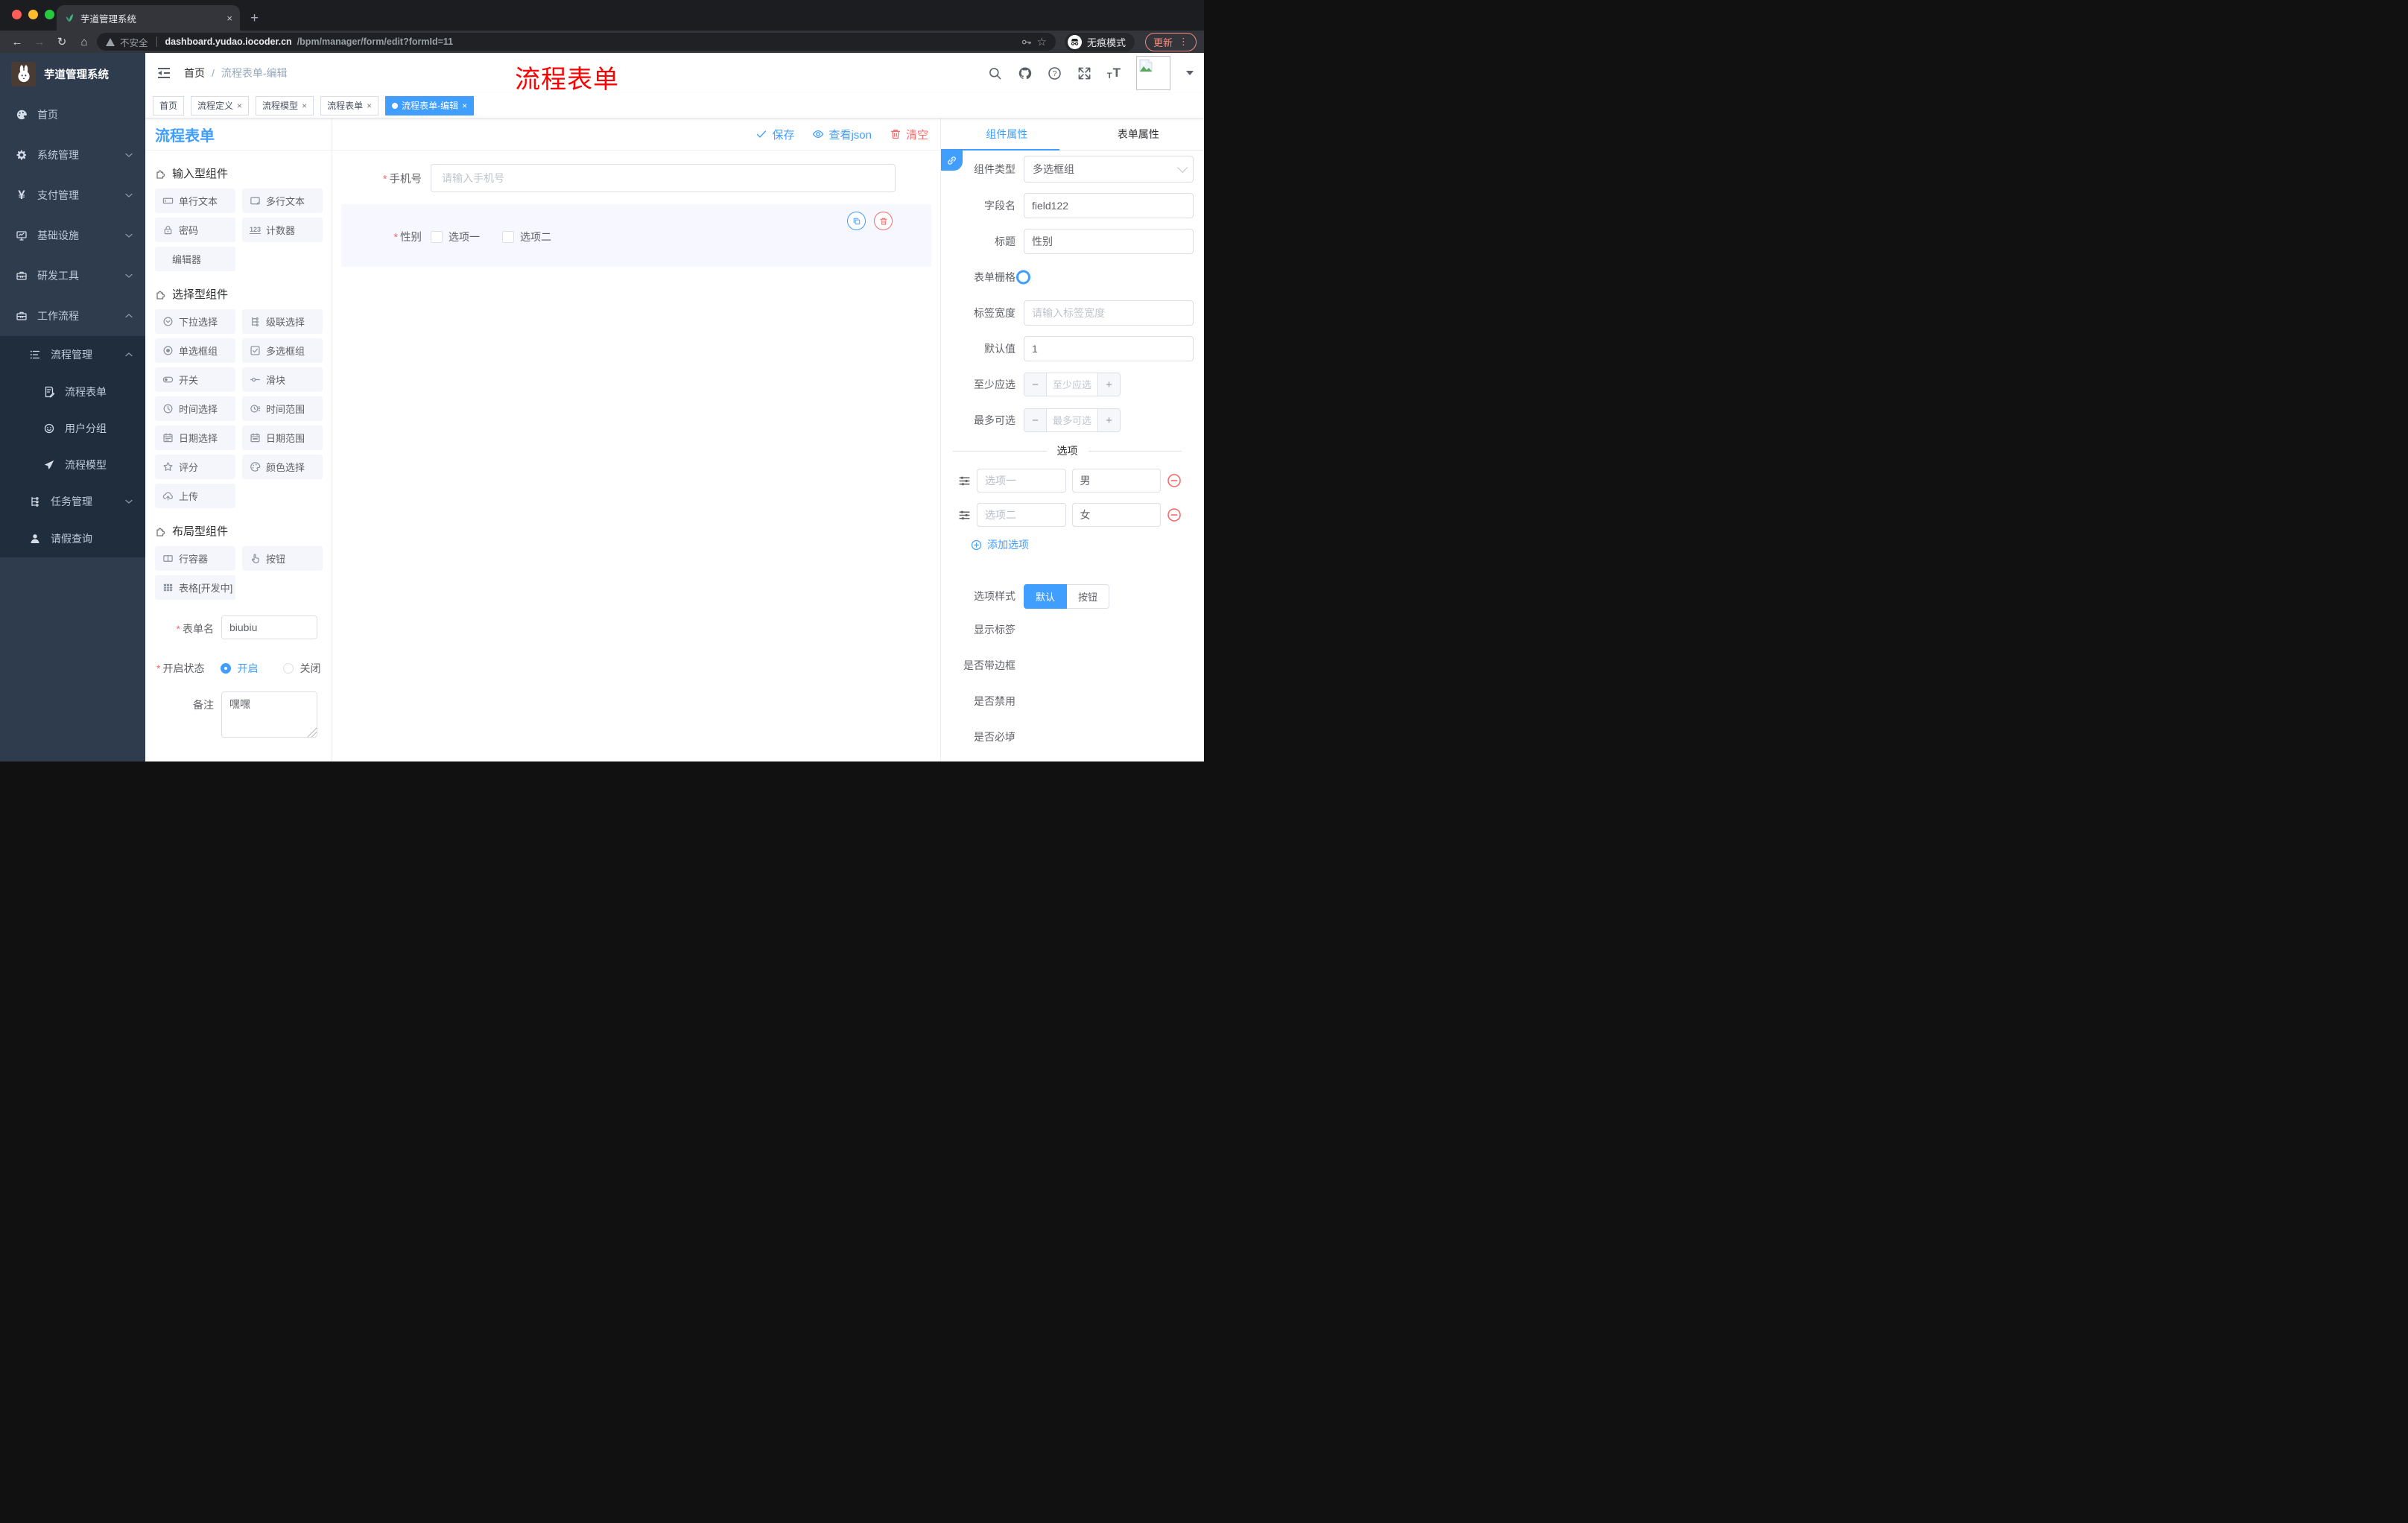 This screenshot has height=1523, width=2408. I want to click on checkbox-option-2: 选项二, so click(526, 236).